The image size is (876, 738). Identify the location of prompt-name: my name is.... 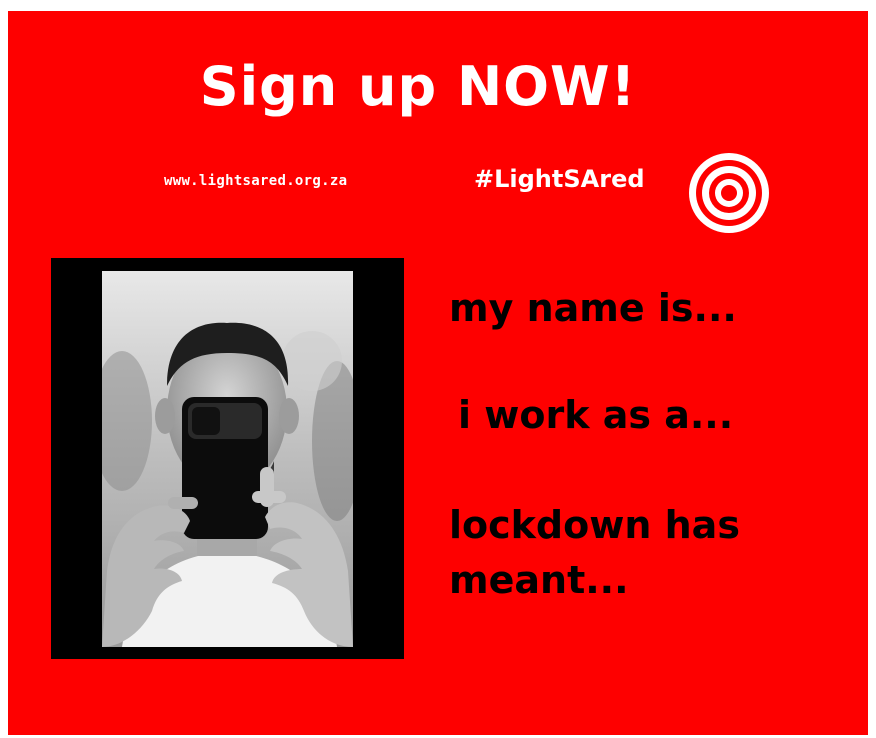
(593, 308).